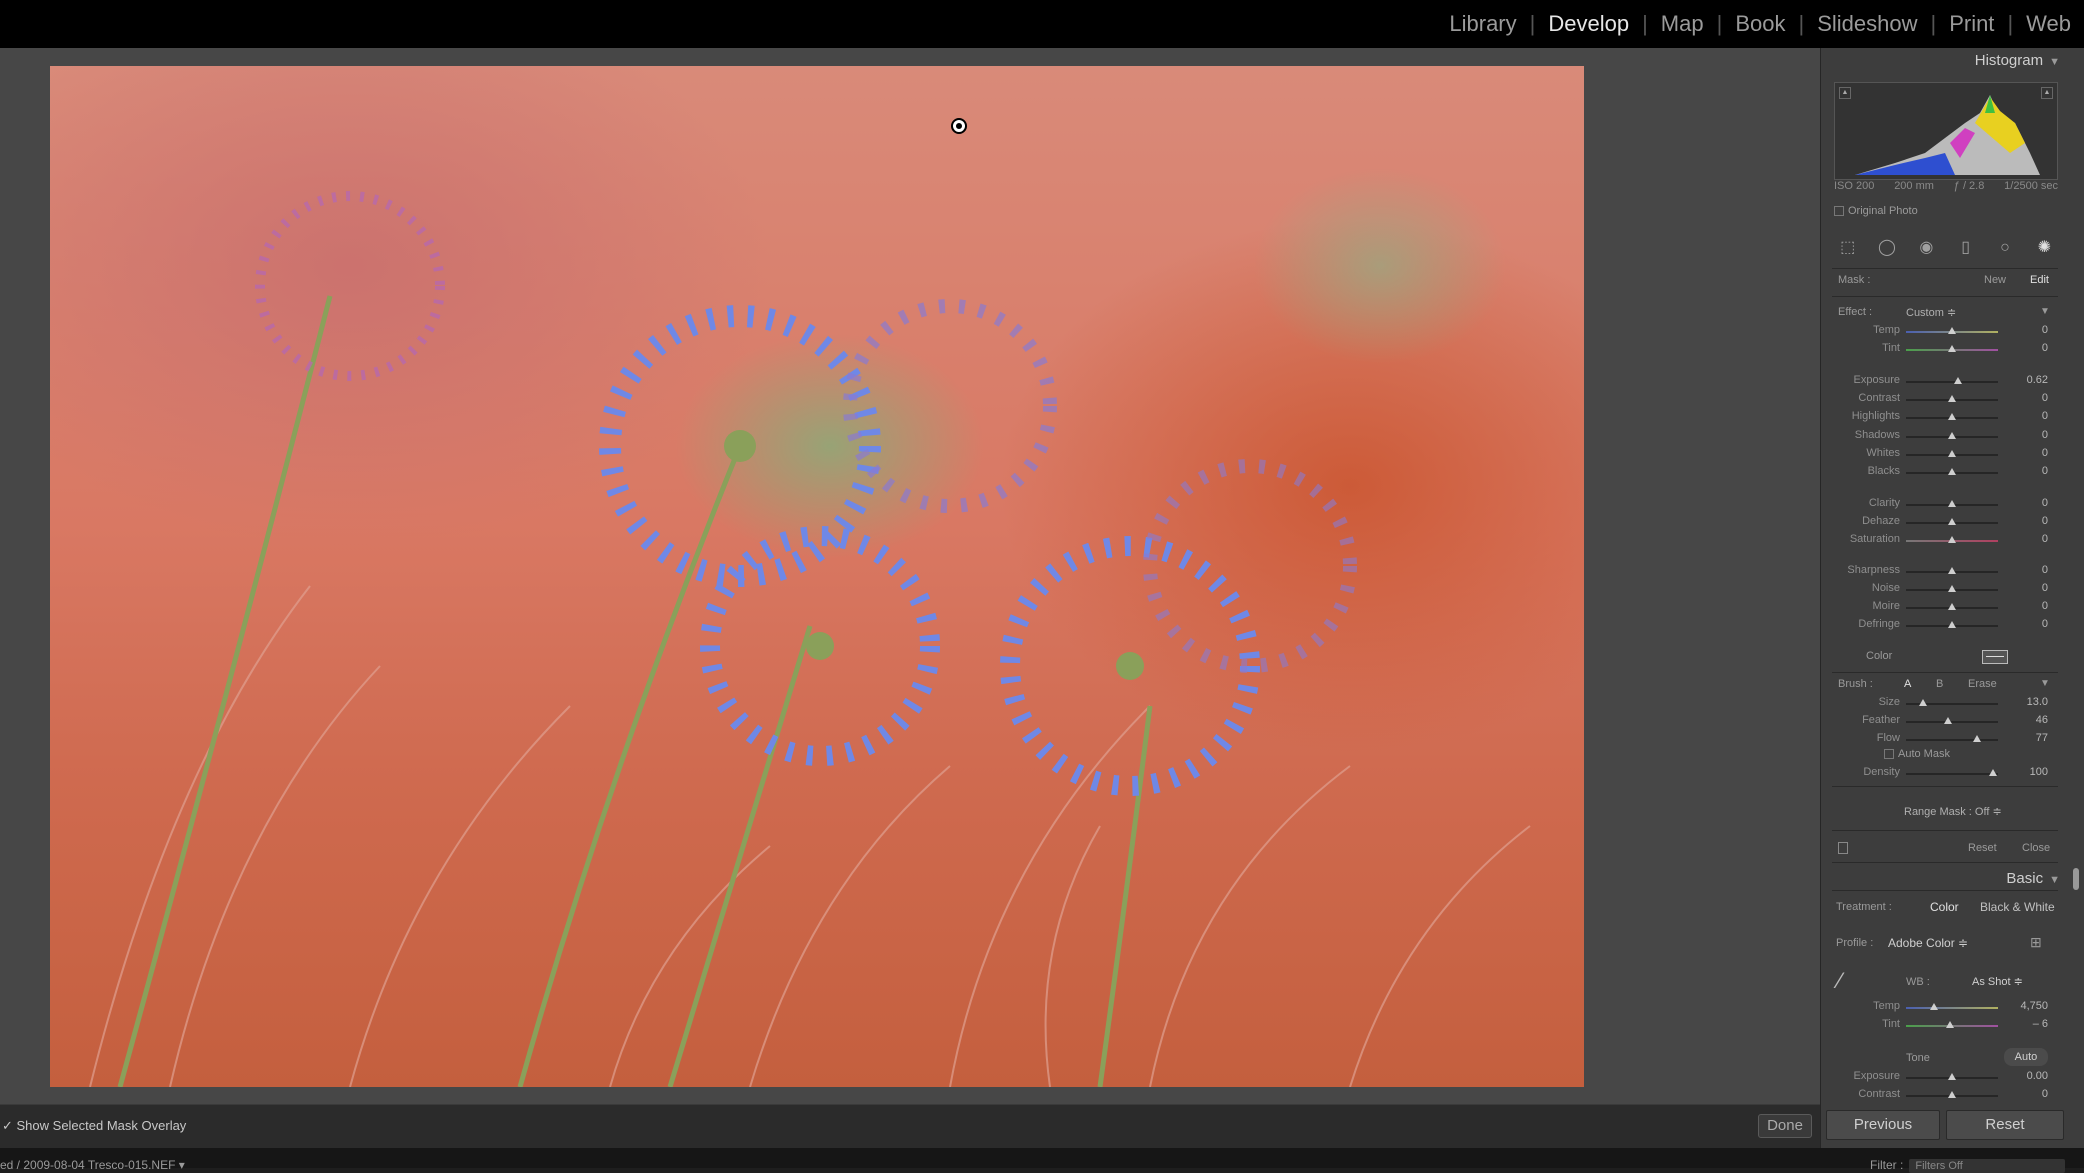 Image resolution: width=2084 pixels, height=1173 pixels. Describe the element at coordinates (1883, 1125) in the screenshot. I see `previous-button: Previous` at that location.